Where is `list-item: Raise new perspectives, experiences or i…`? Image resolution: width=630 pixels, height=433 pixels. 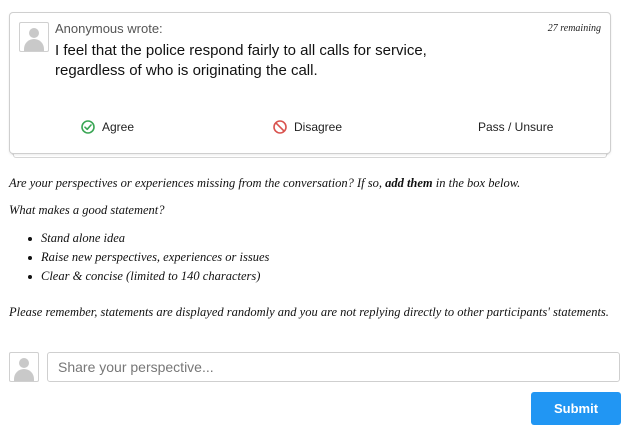 list-item: Raise new perspectives, experiences or i… is located at coordinates (148, 257).